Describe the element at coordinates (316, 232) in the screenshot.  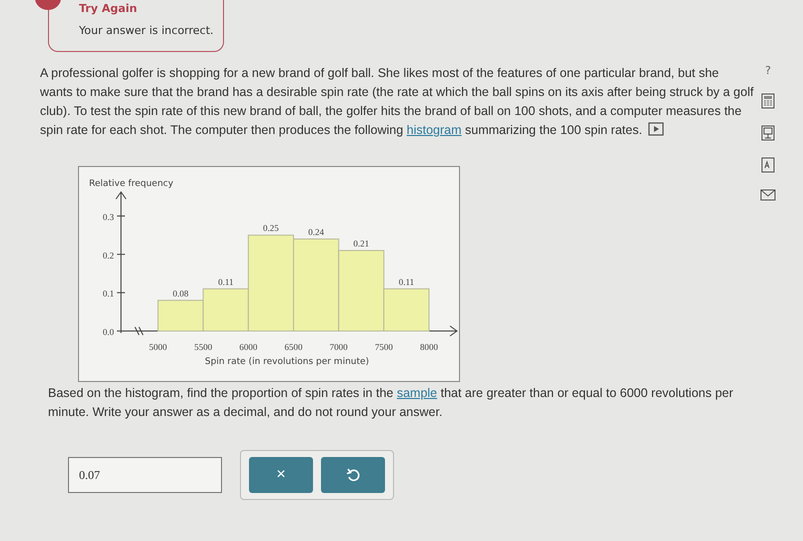
I see `bar-value-label: 0.24` at that location.